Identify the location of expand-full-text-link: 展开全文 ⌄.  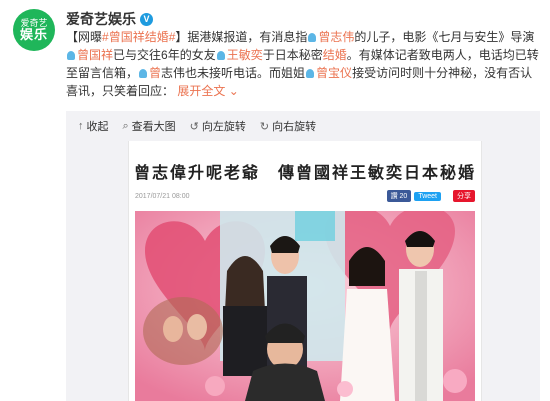
(207, 91).